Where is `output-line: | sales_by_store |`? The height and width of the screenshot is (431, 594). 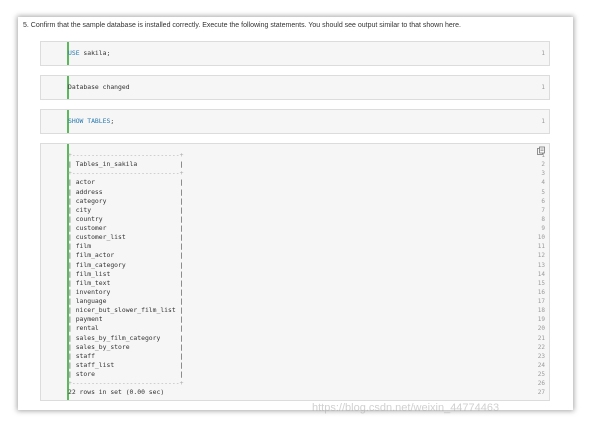
output-line: | sales_by_store | is located at coordinates (126, 346).